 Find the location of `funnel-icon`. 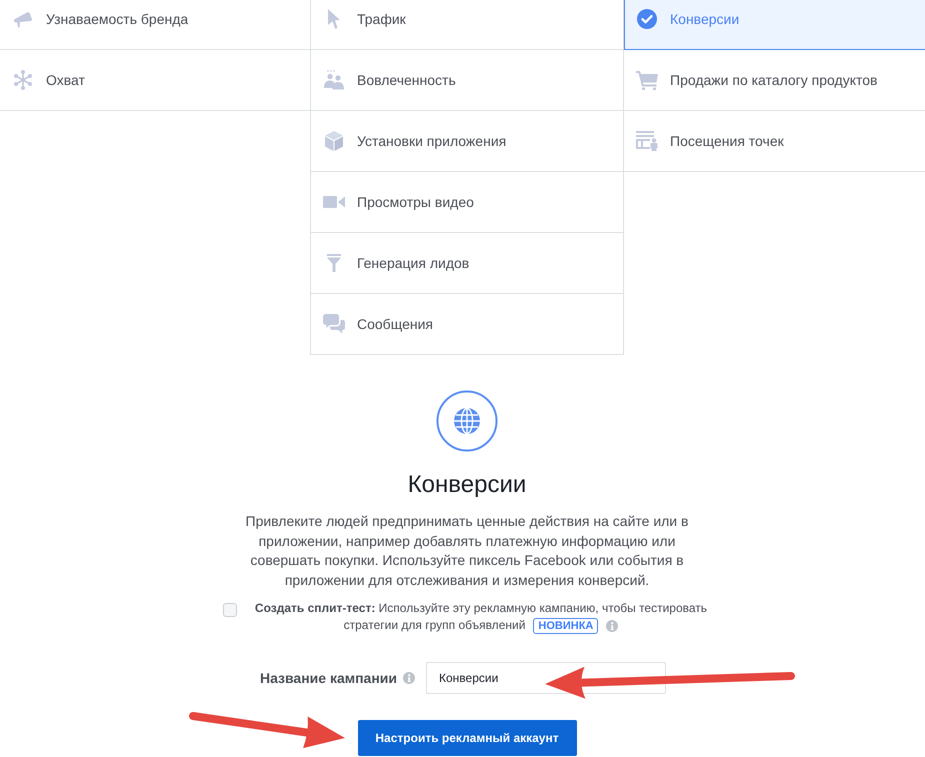

funnel-icon is located at coordinates (334, 263).